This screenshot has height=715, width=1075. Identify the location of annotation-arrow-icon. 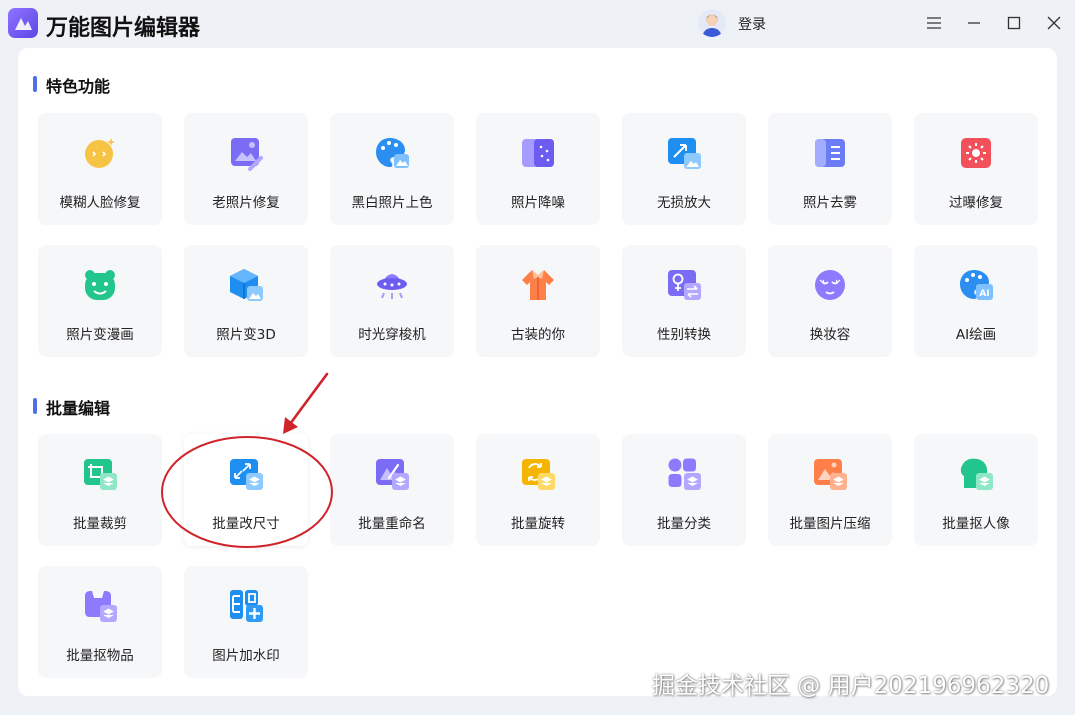
(306, 403).